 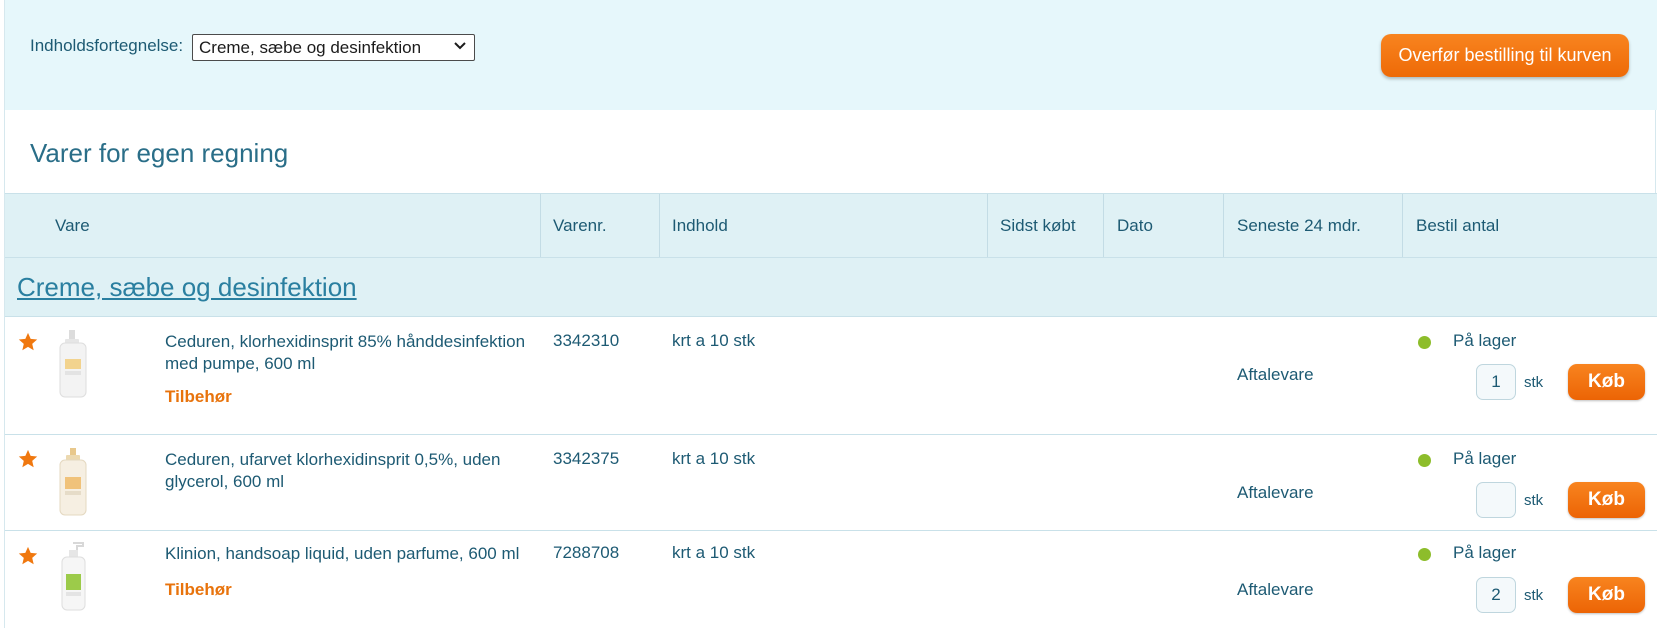 What do you see at coordinates (586, 552) in the screenshot?
I see `product-number: 7288708` at bounding box center [586, 552].